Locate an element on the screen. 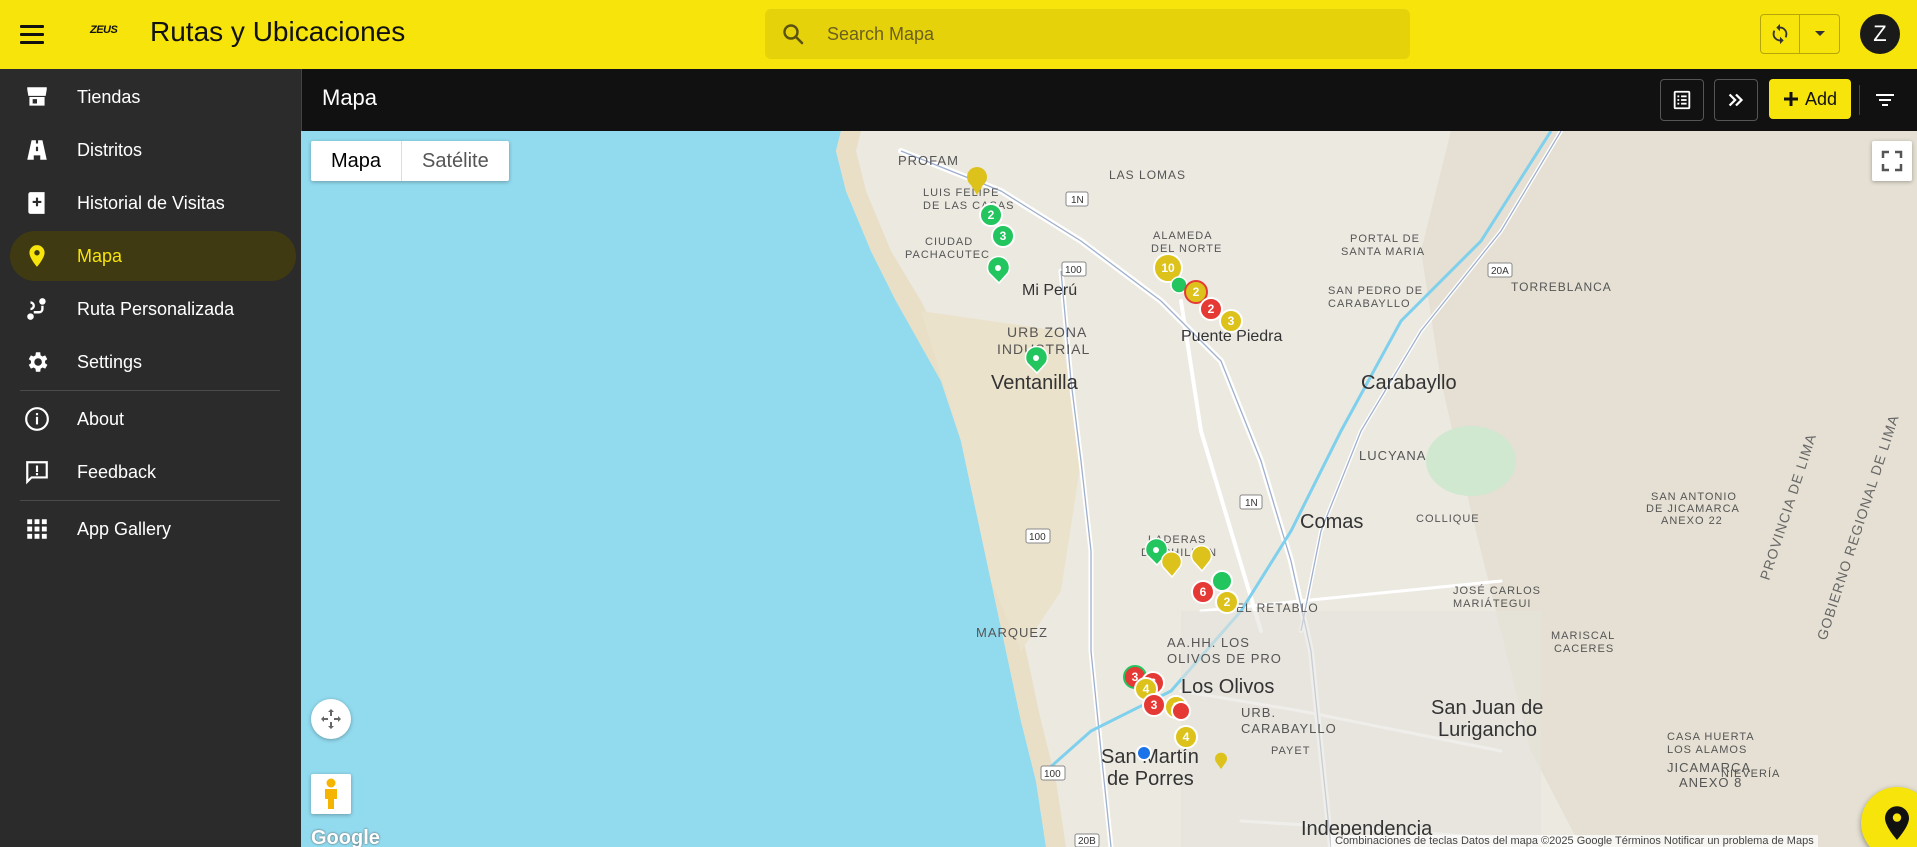 The image size is (1917, 847). sidebar-item-ruta-personalizada: Ruta Personalizada is located at coordinates (153, 309).